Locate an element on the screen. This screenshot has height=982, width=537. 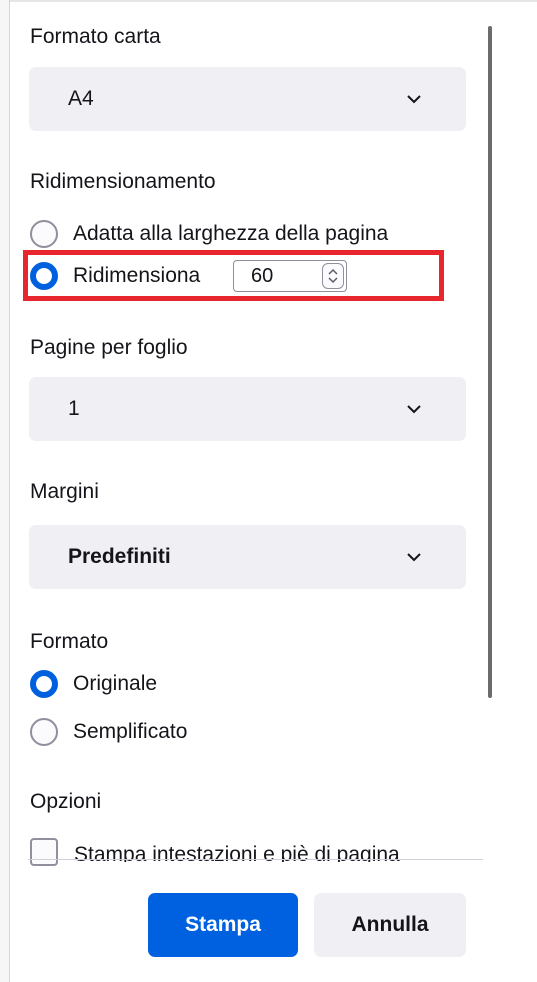
settings-scrollbar is located at coordinates (490, 362).